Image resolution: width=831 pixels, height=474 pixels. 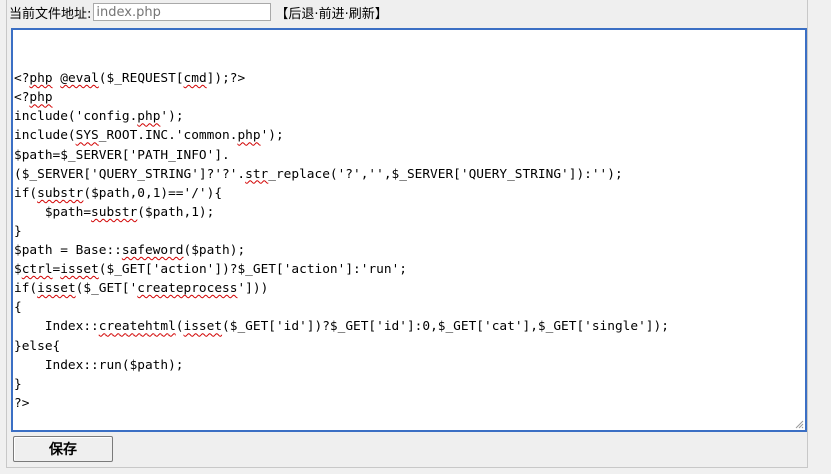 I want to click on code-token: '])), so click(x=253, y=289).